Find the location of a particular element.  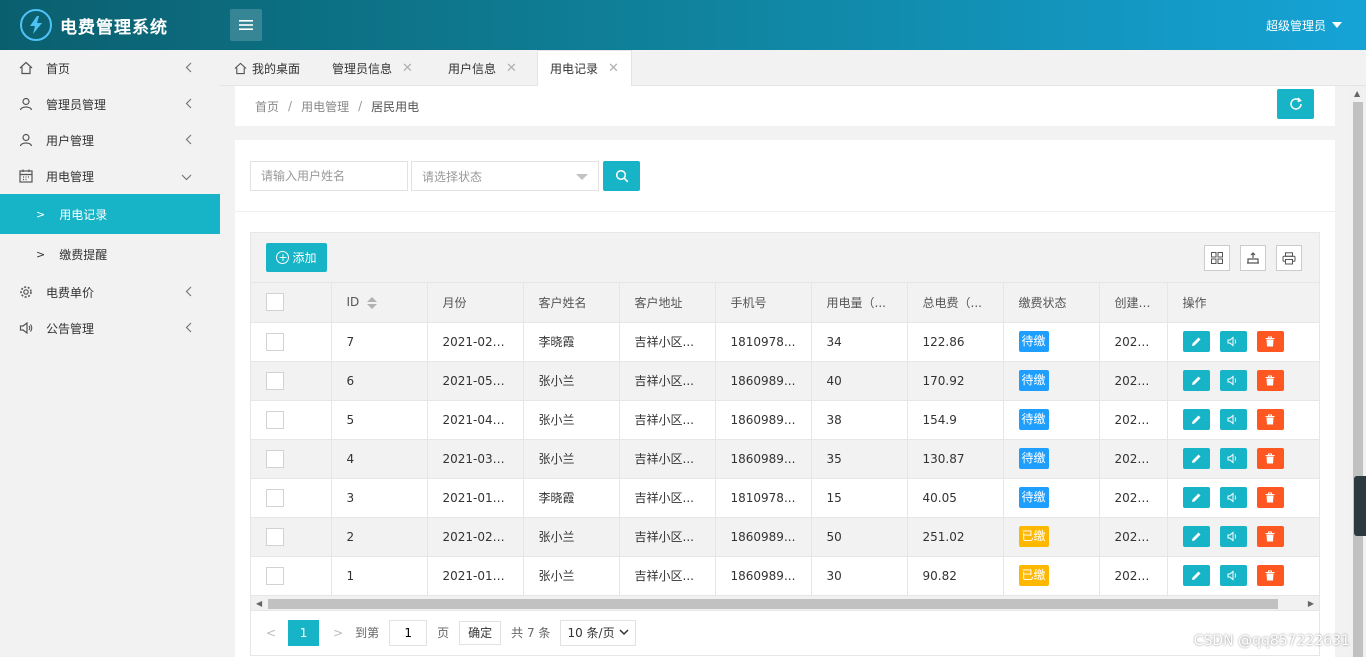

vertical-scrollbar-thumb is located at coordinates (1358, 379).